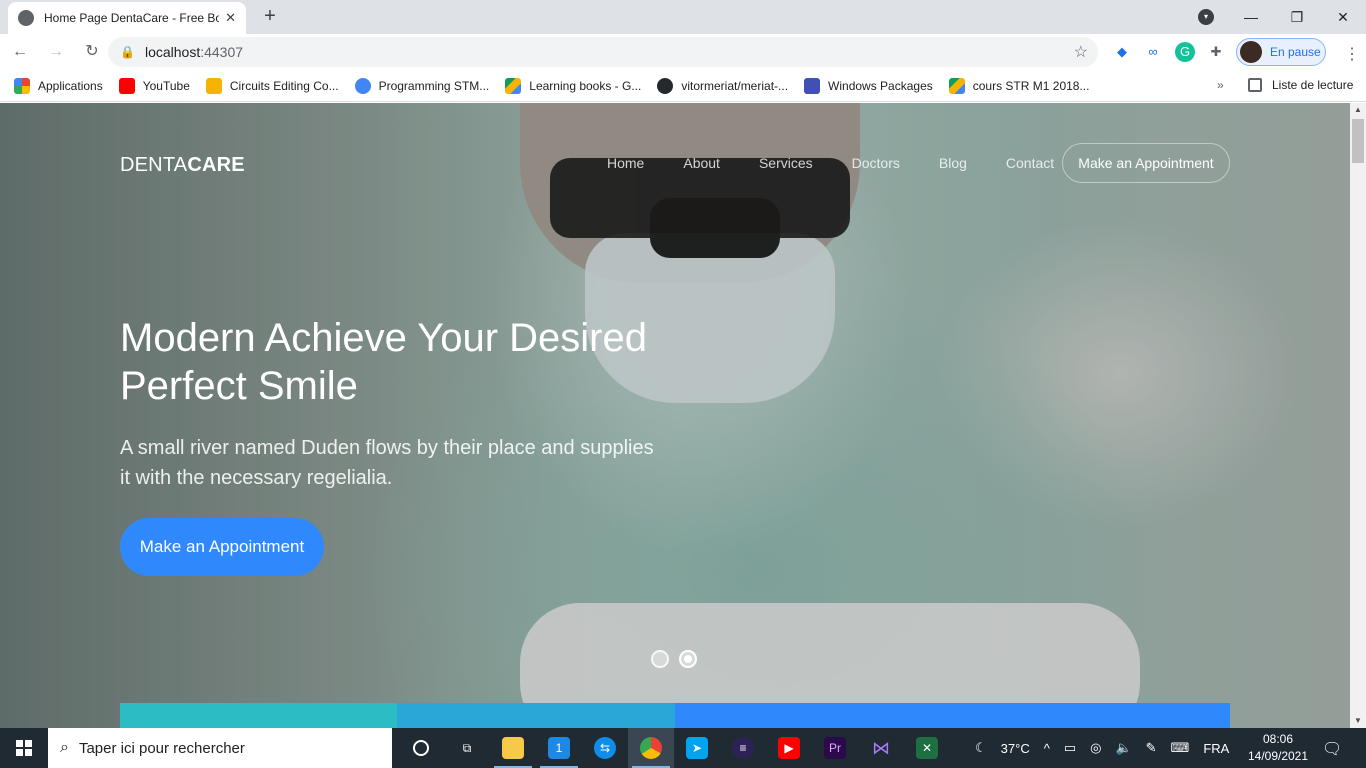 The image size is (1366, 768). Describe the element at coordinates (1358, 141) in the screenshot. I see `scroll-thumb` at that location.